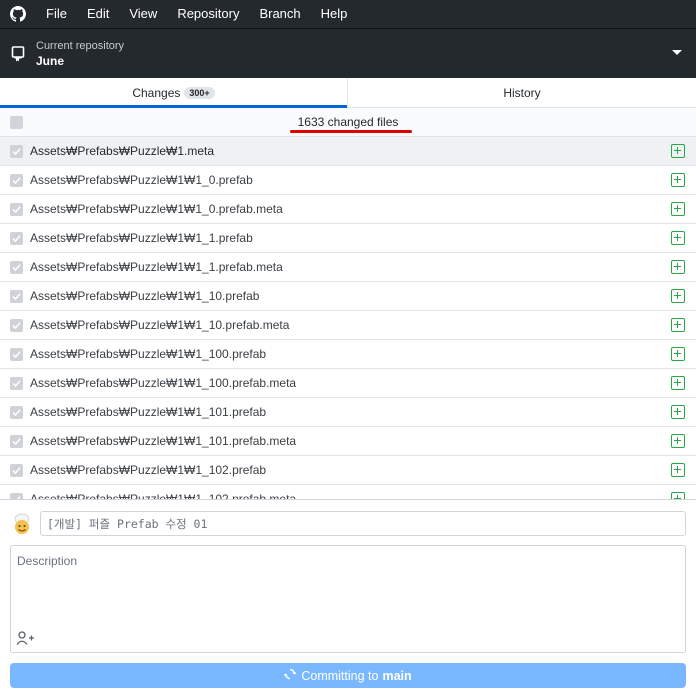 This screenshot has width=696, height=696. I want to click on file-path: Assets₩Prefabs₩Puzzle₩1₩1_0.prefab.meta, so click(156, 209).